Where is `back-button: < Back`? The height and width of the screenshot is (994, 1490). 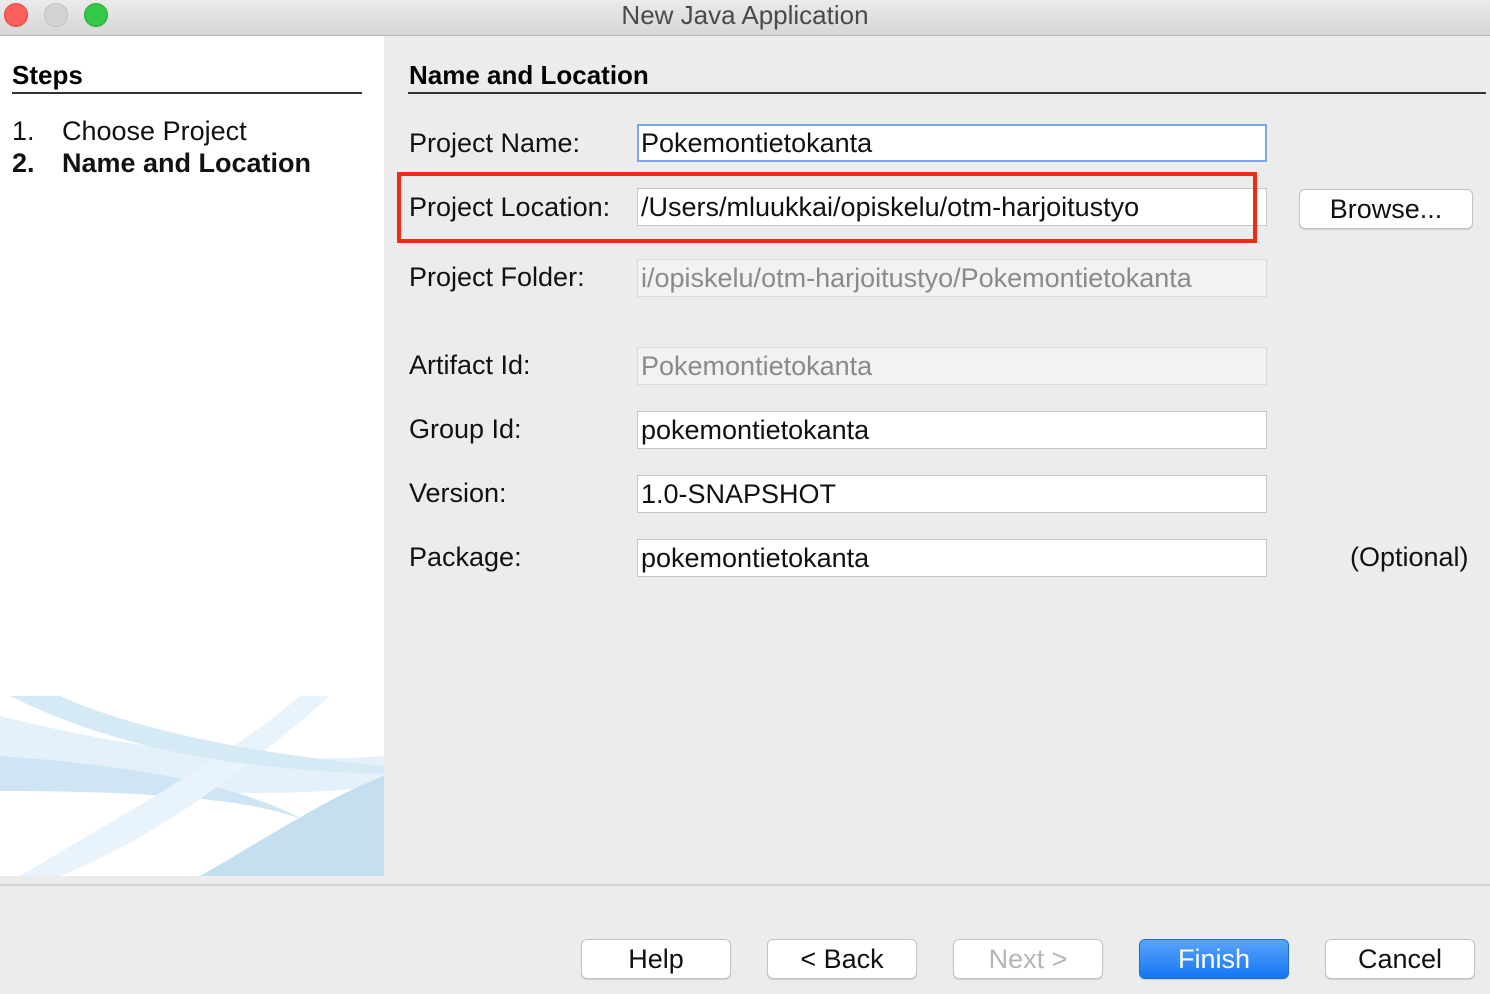
back-button: < Back is located at coordinates (842, 959).